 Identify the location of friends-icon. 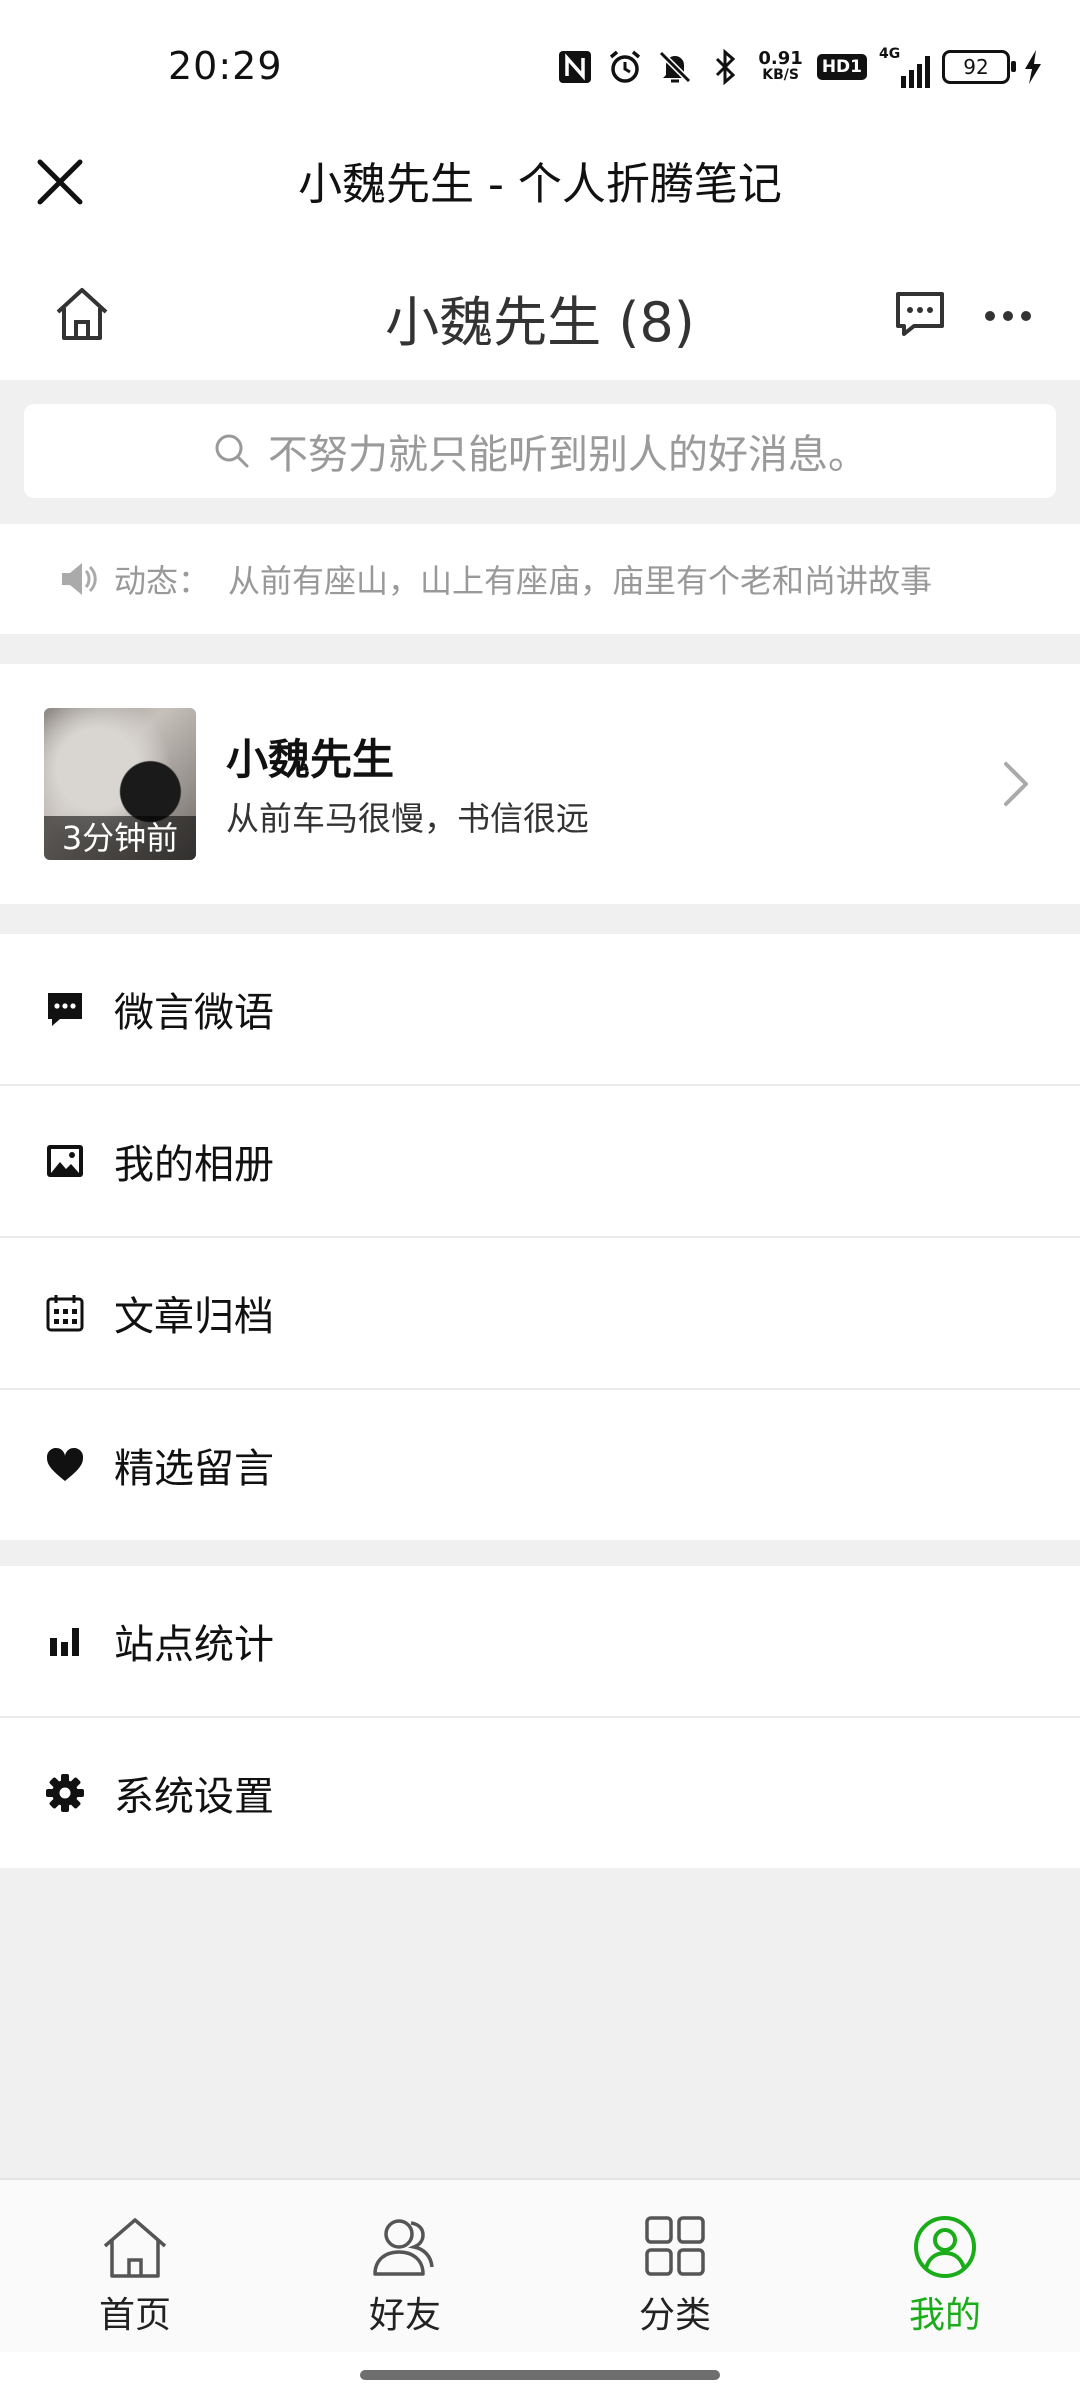
(403, 2247).